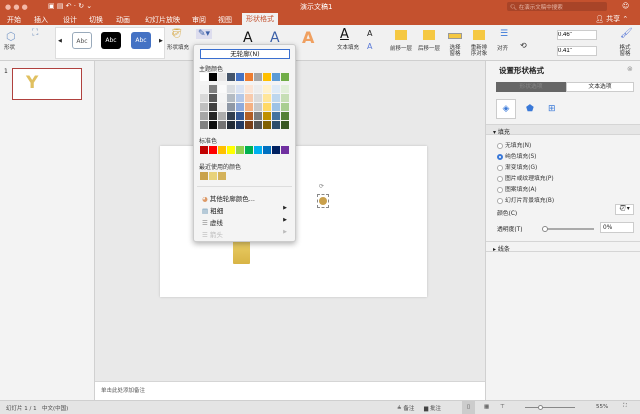 The image size is (640, 414). What do you see at coordinates (429, 35) in the screenshot?
I see `send-backward-icon` at bounding box center [429, 35].